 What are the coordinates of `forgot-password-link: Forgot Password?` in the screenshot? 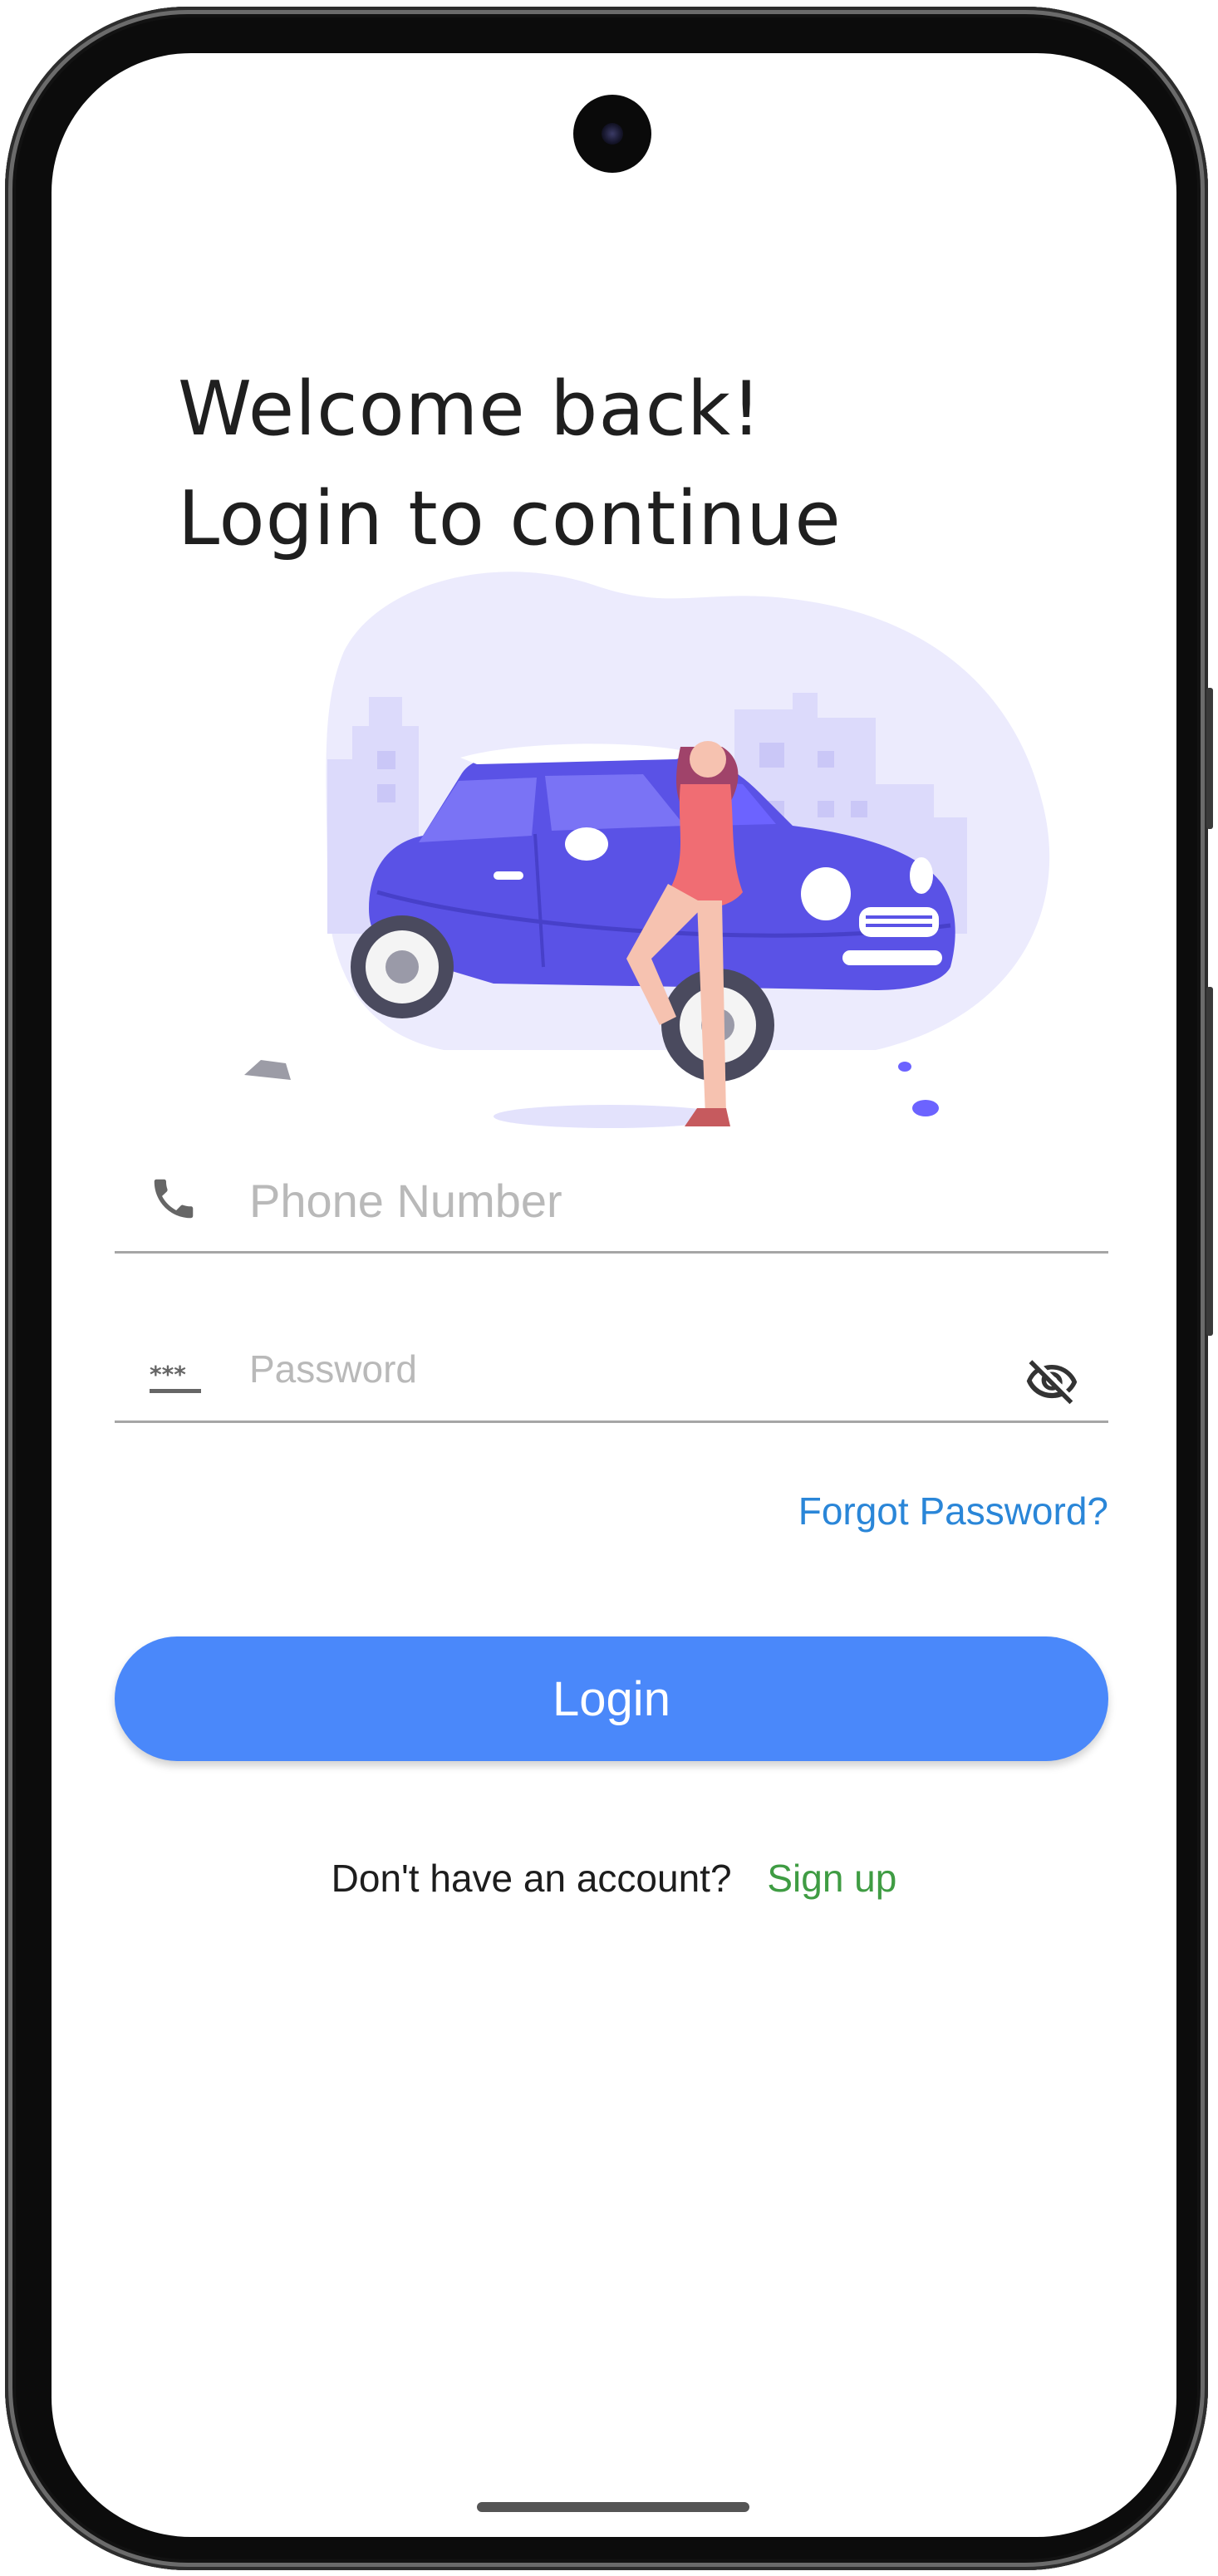 It's located at (953, 1511).